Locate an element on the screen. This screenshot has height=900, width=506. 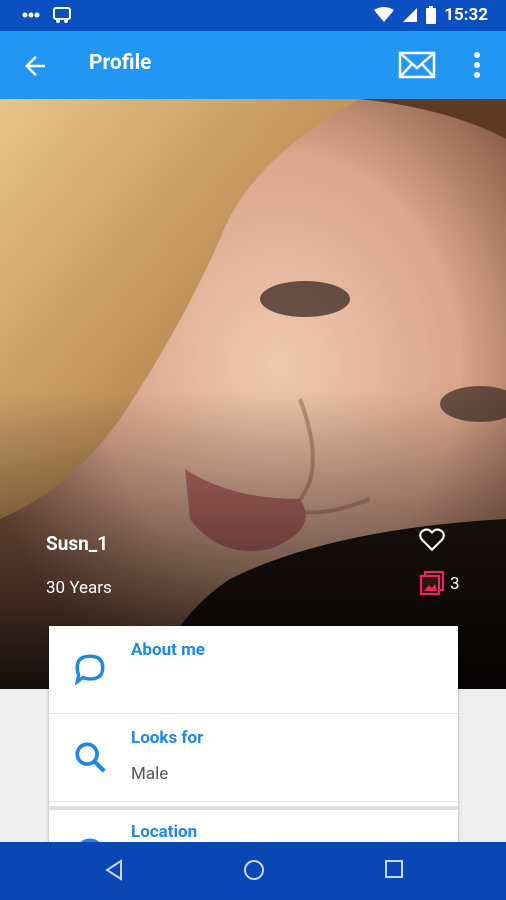
user-name: Susn_1 is located at coordinates (77, 543).